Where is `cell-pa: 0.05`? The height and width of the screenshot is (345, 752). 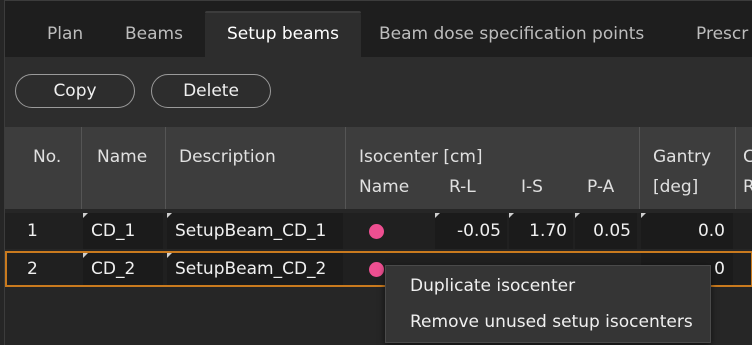
cell-pa: 0.05 is located at coordinates (612, 231).